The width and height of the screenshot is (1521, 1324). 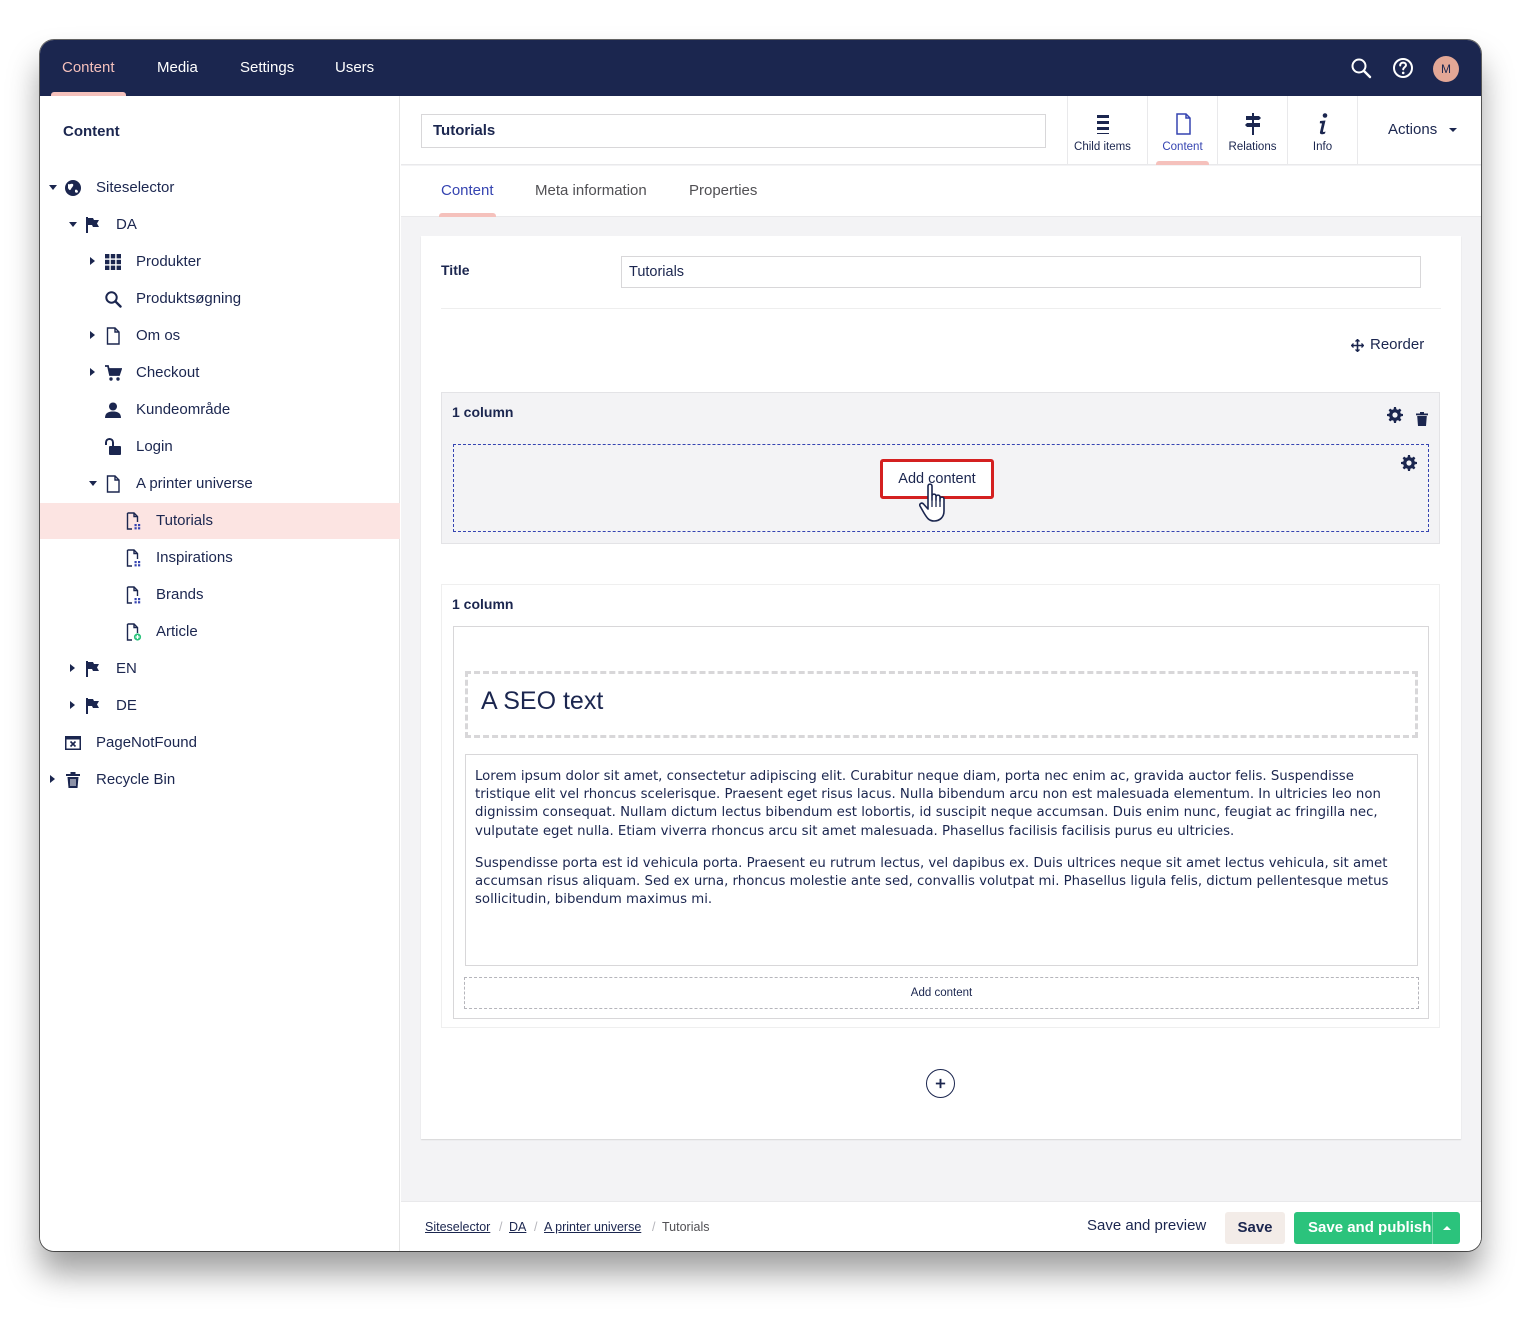 What do you see at coordinates (136, 779) in the screenshot?
I see `tree-label: Recycle Bin` at bounding box center [136, 779].